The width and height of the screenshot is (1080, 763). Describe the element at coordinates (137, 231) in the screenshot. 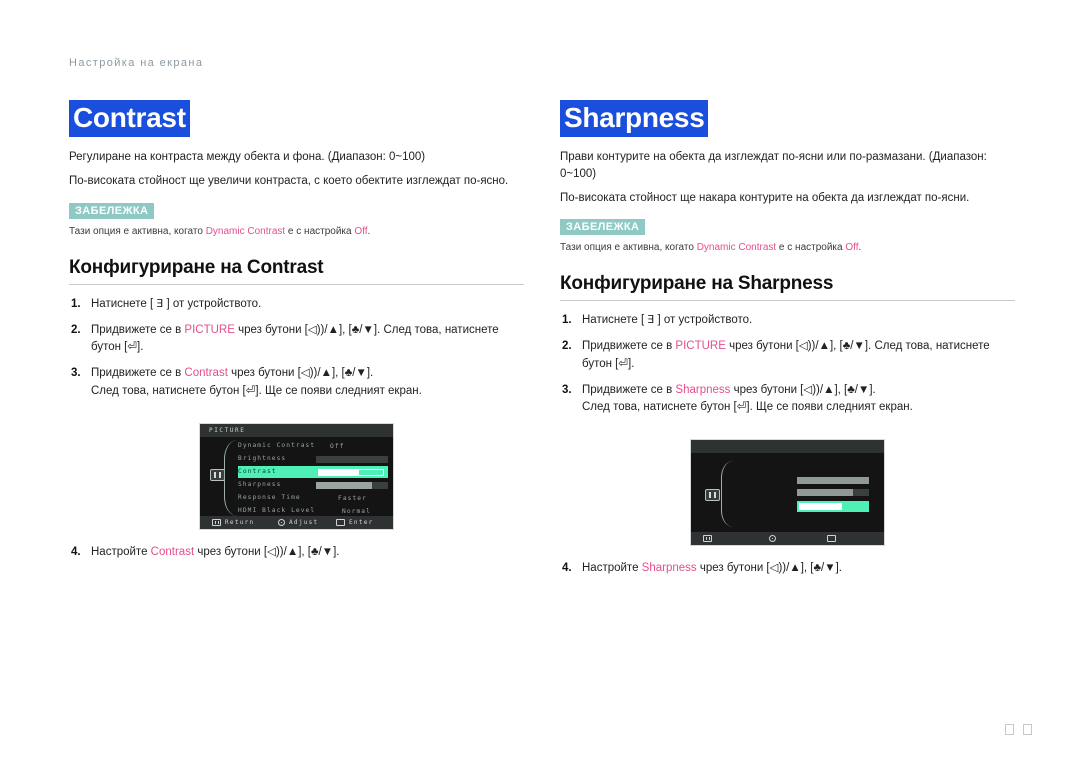

I see `note-prefix: Тази опция е активна, когато` at that location.